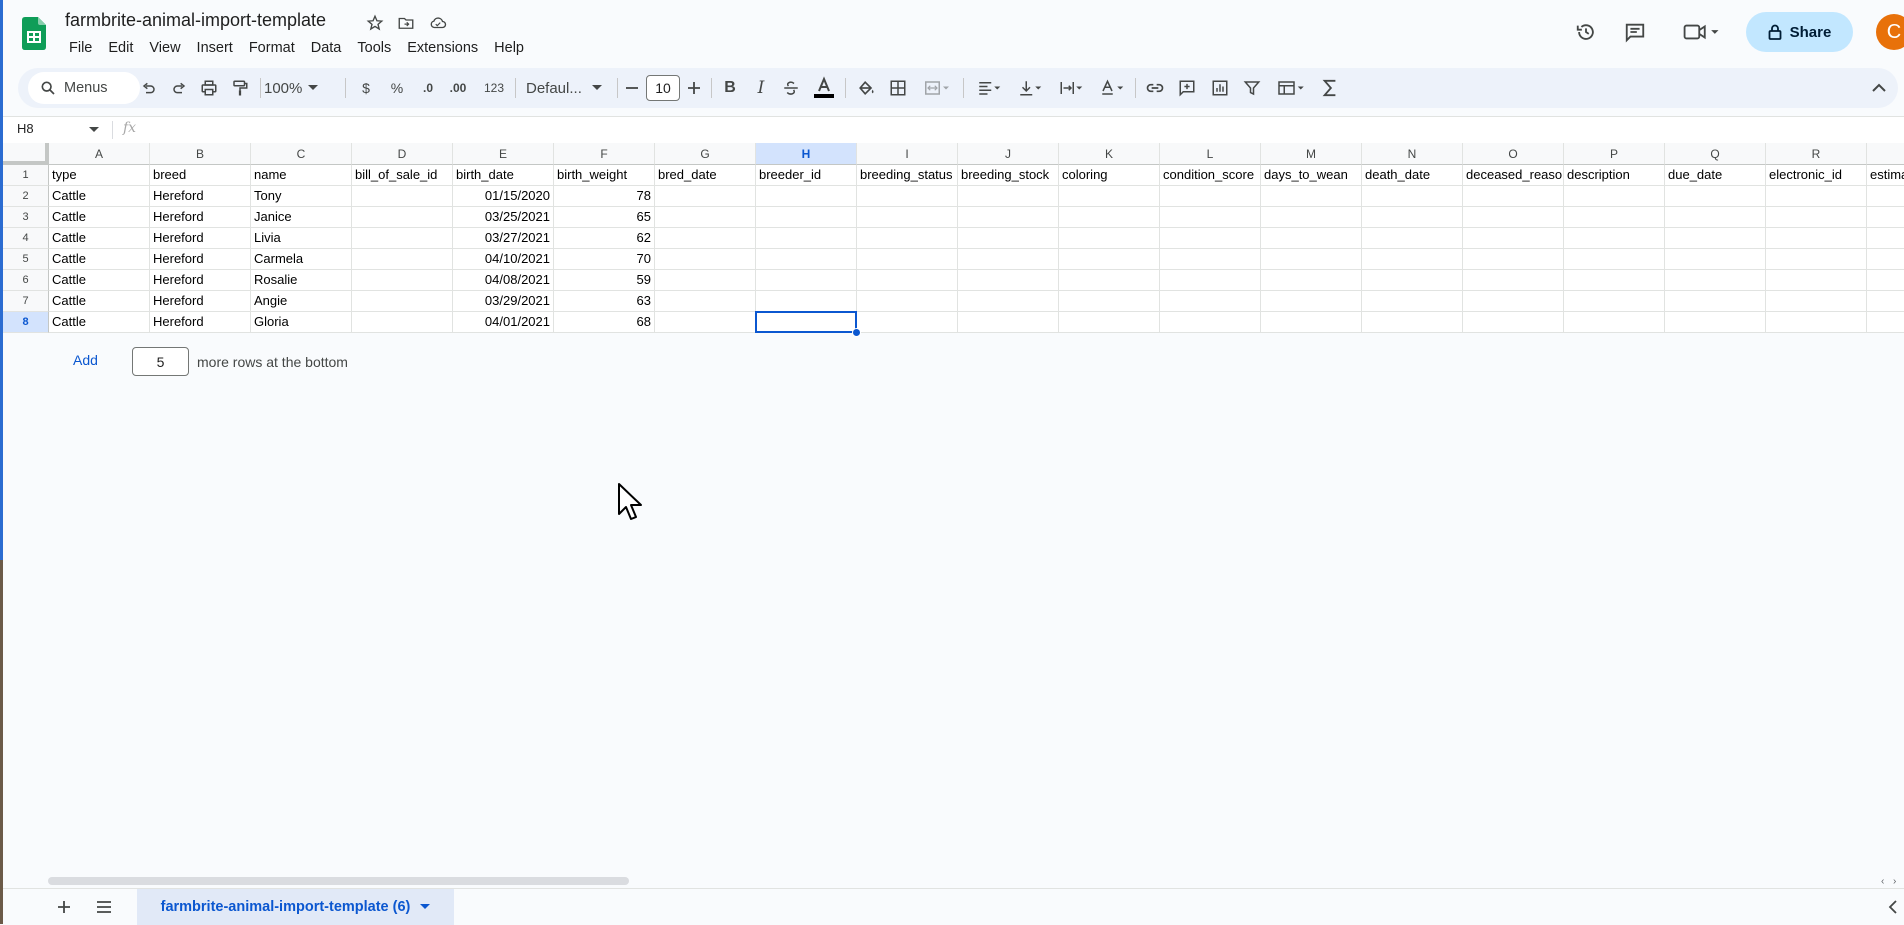 Image resolution: width=1904 pixels, height=925 pixels. I want to click on header-cell: bred_date, so click(705, 175).